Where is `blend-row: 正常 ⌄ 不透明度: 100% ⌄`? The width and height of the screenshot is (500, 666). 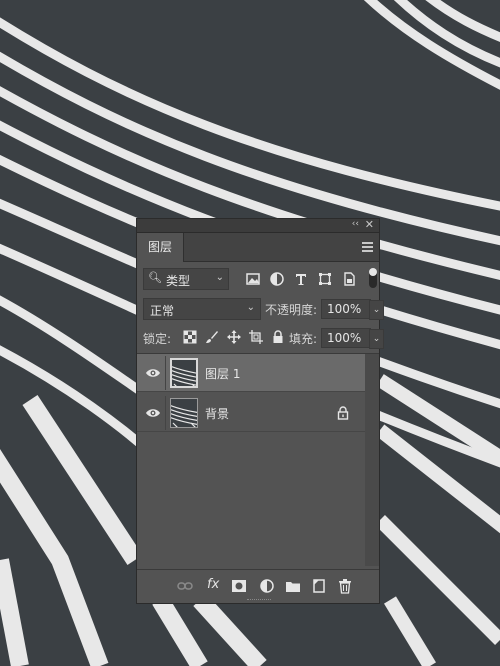
blend-row: 正常 ⌄ 不透明度: 100% ⌄ is located at coordinates (262, 309).